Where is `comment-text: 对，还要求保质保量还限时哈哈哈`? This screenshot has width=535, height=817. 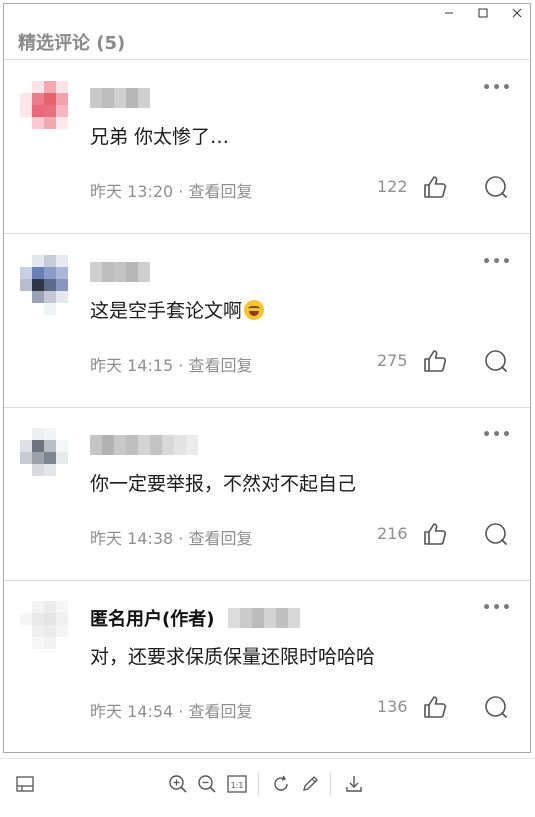 comment-text: 对，还要求保质保量还限时哈哈哈 is located at coordinates (232, 655).